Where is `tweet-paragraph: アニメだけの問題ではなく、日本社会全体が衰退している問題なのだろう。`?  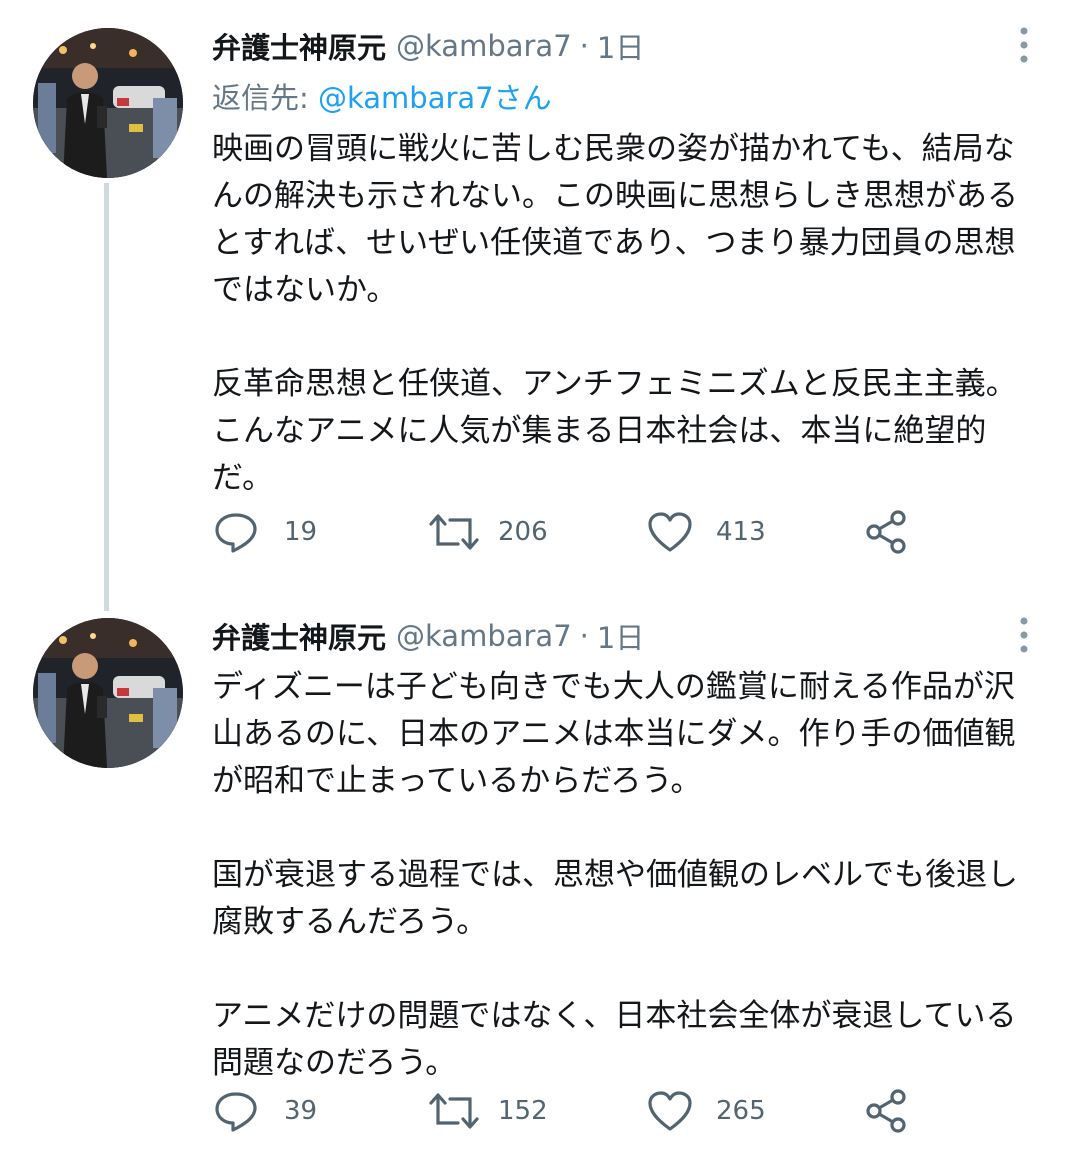
tweet-paragraph: アニメだけの問題ではなく、日本社会全体が衰退している問題なのだろう。 is located at coordinates (614, 1039).